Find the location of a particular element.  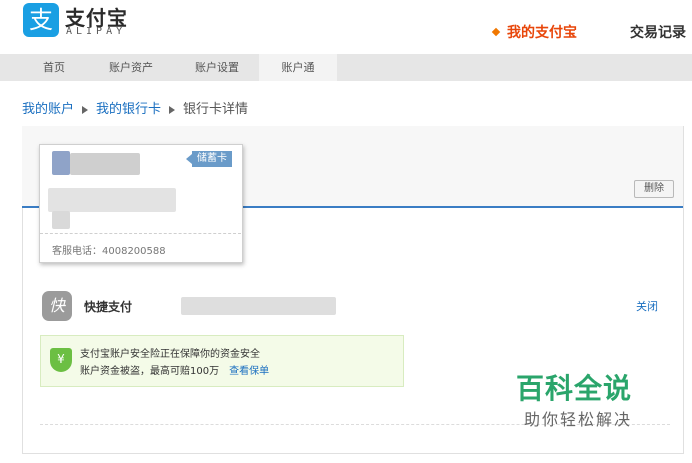

nav-transactions: 交易记录 is located at coordinates (658, 32).